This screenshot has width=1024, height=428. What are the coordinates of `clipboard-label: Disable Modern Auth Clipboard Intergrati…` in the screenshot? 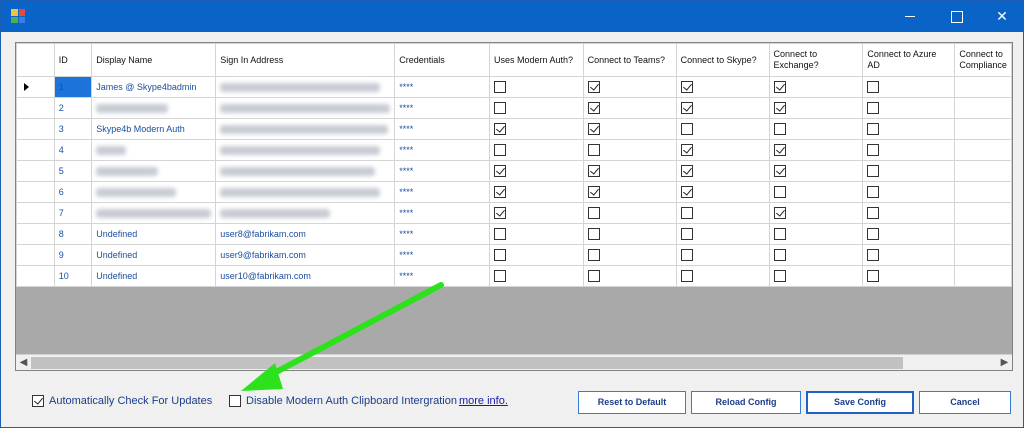 It's located at (351, 401).